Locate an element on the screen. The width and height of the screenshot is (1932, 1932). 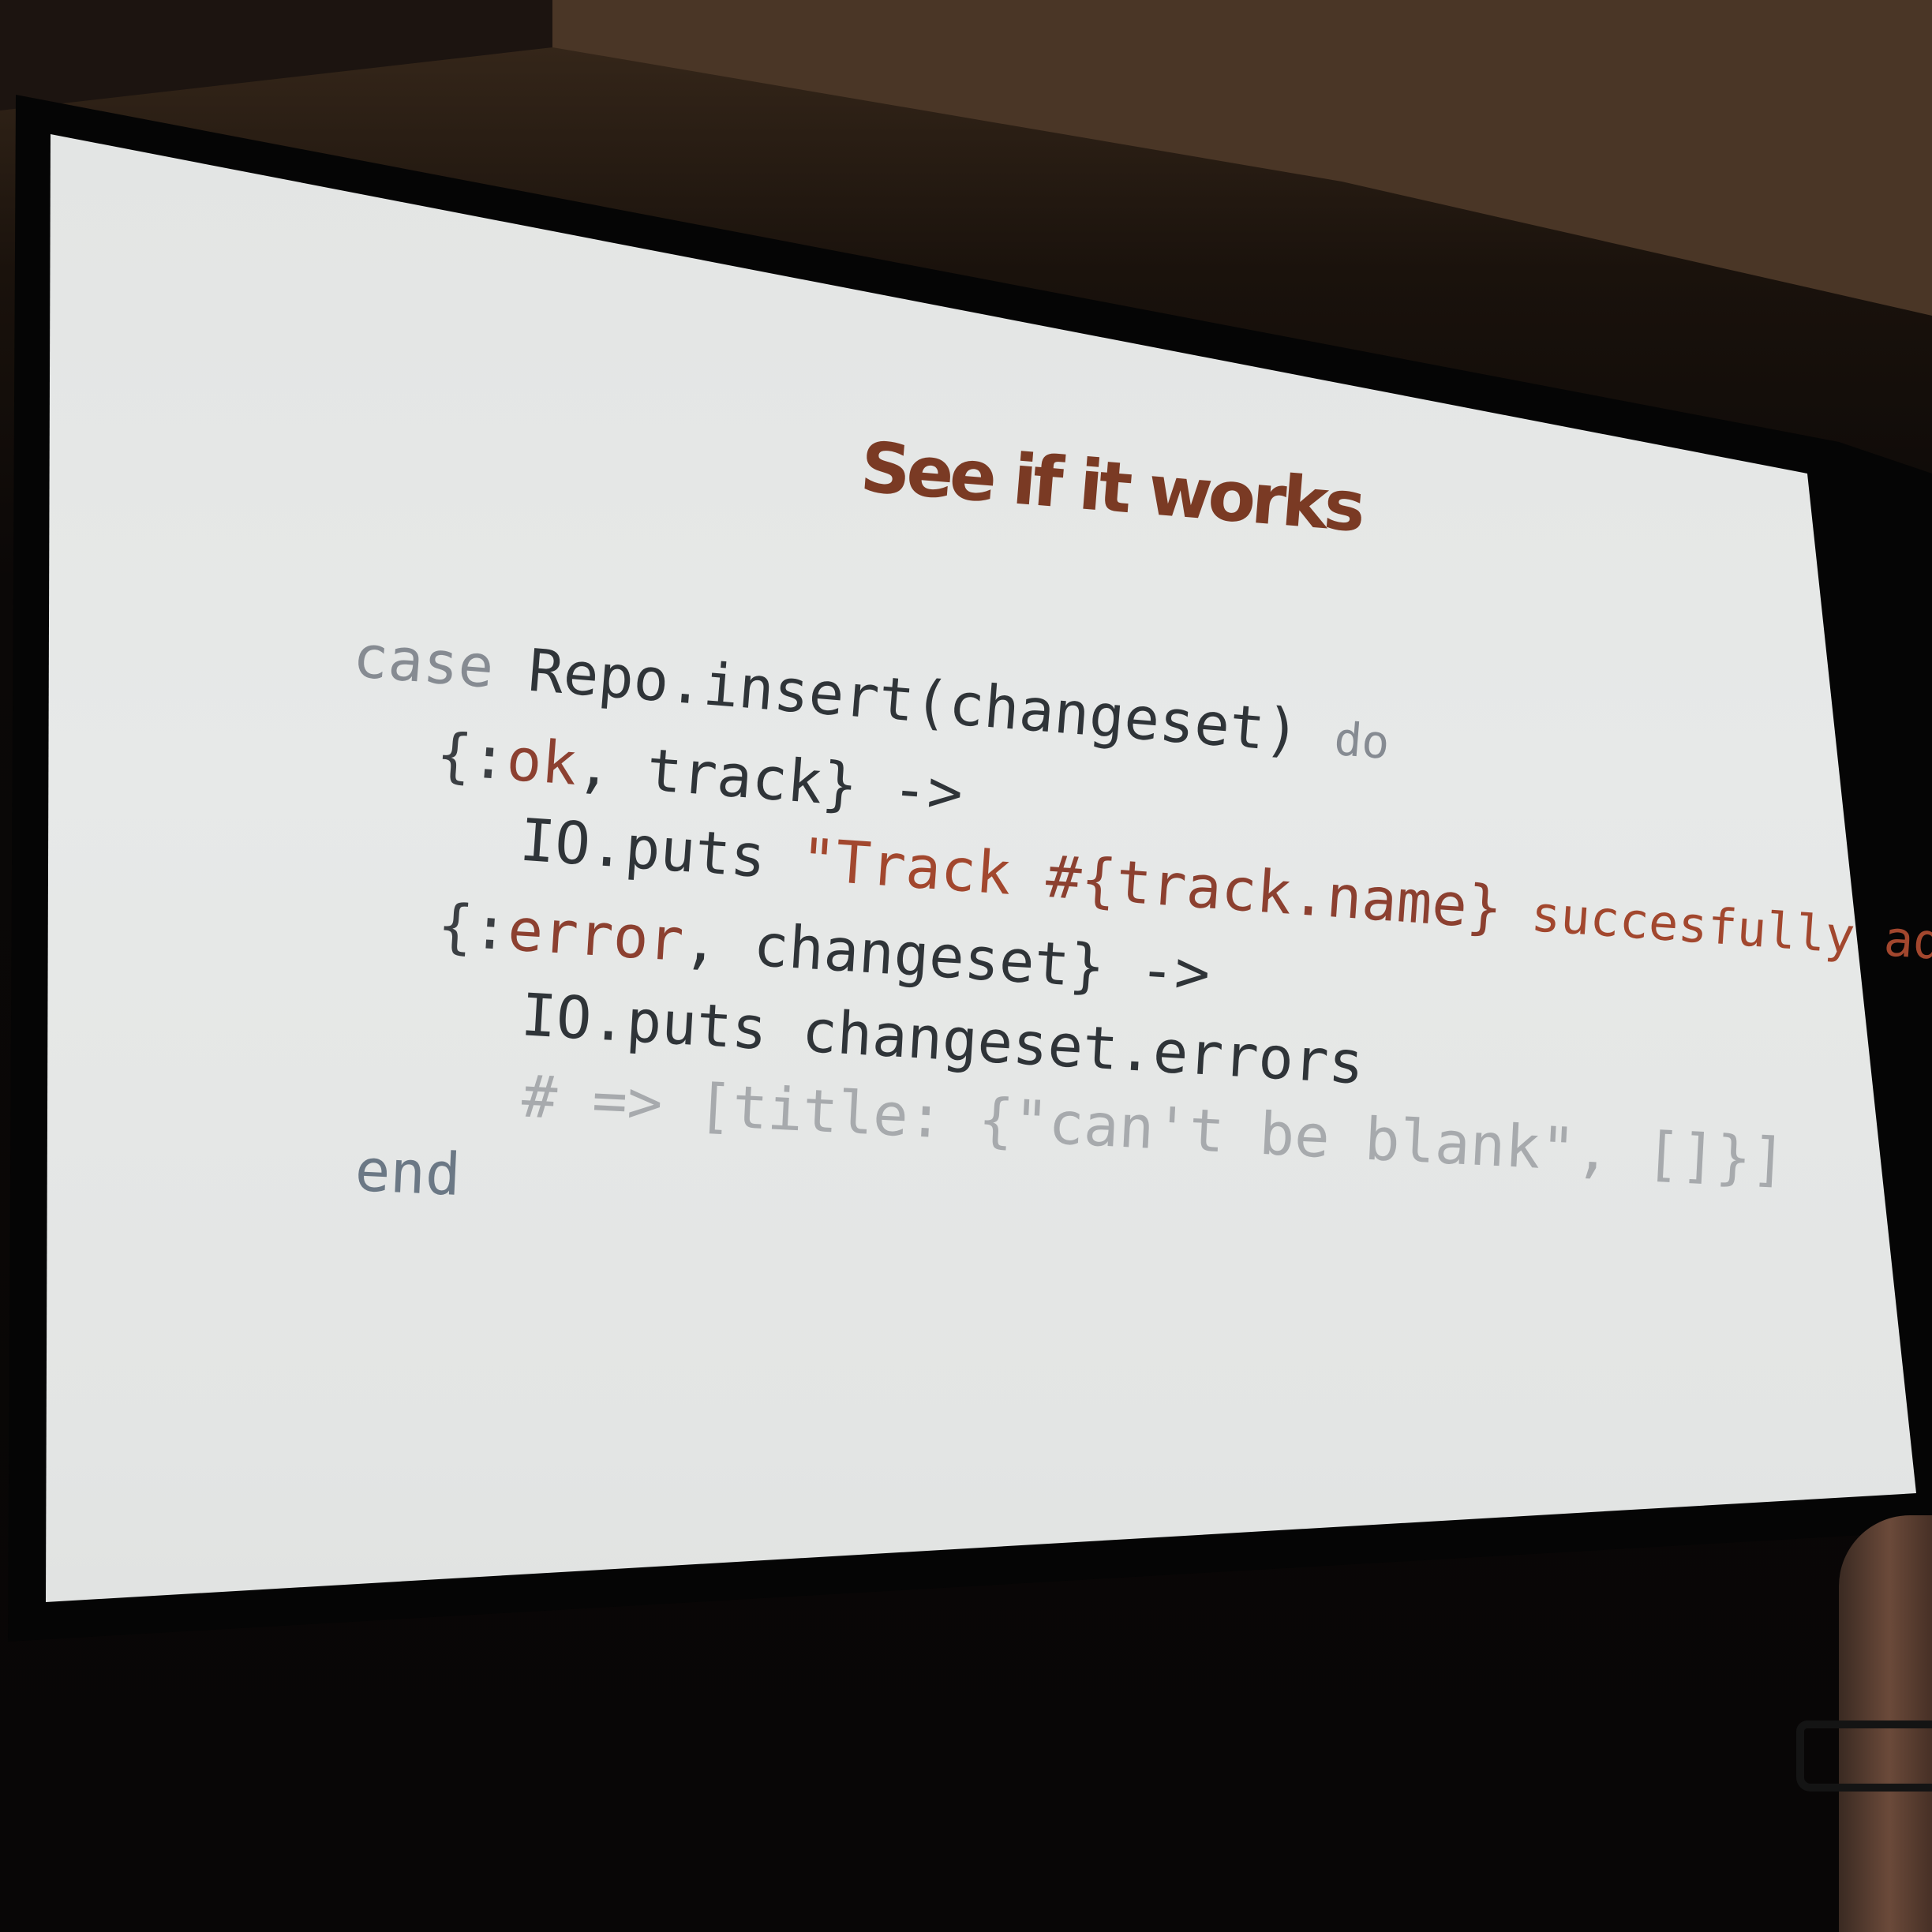
keyword-do: do is located at coordinates (1362, 740).